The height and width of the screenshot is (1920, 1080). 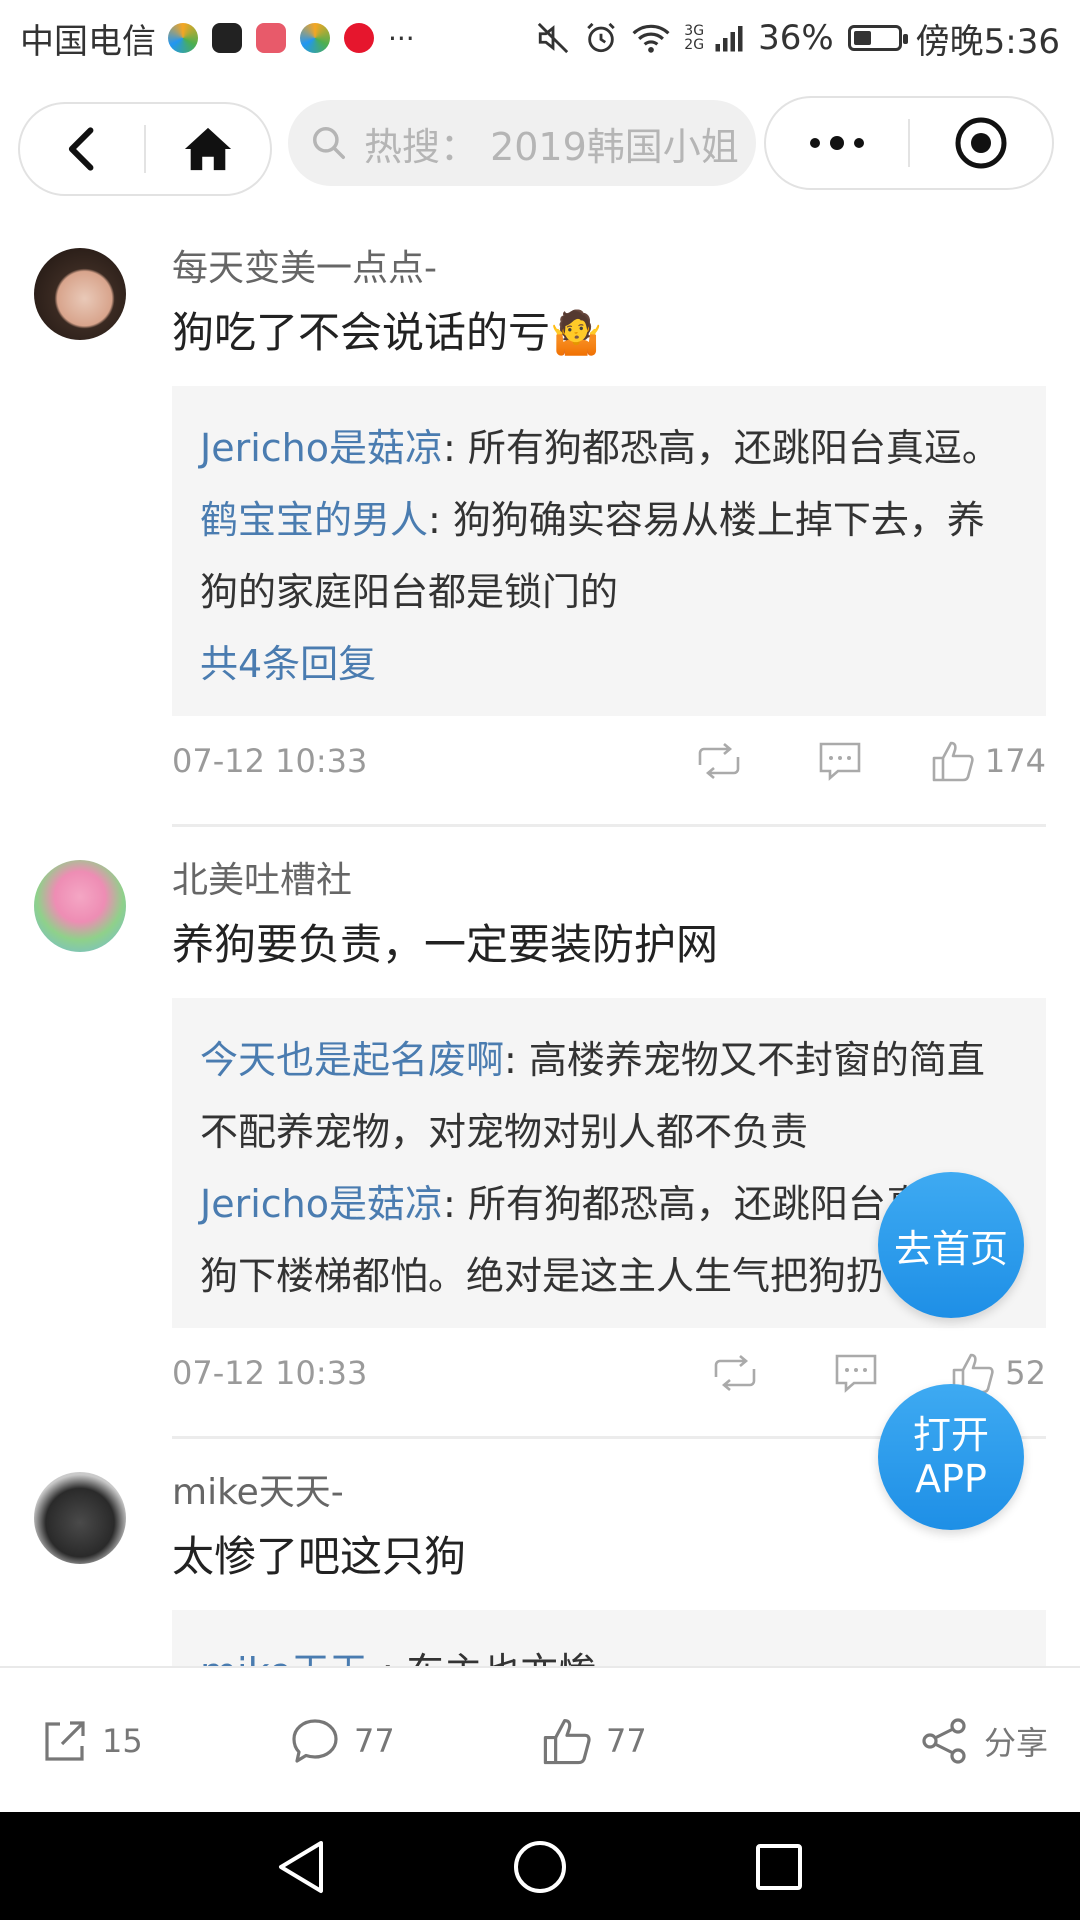 I want to click on square-recents-icon, so click(x=779, y=1867).